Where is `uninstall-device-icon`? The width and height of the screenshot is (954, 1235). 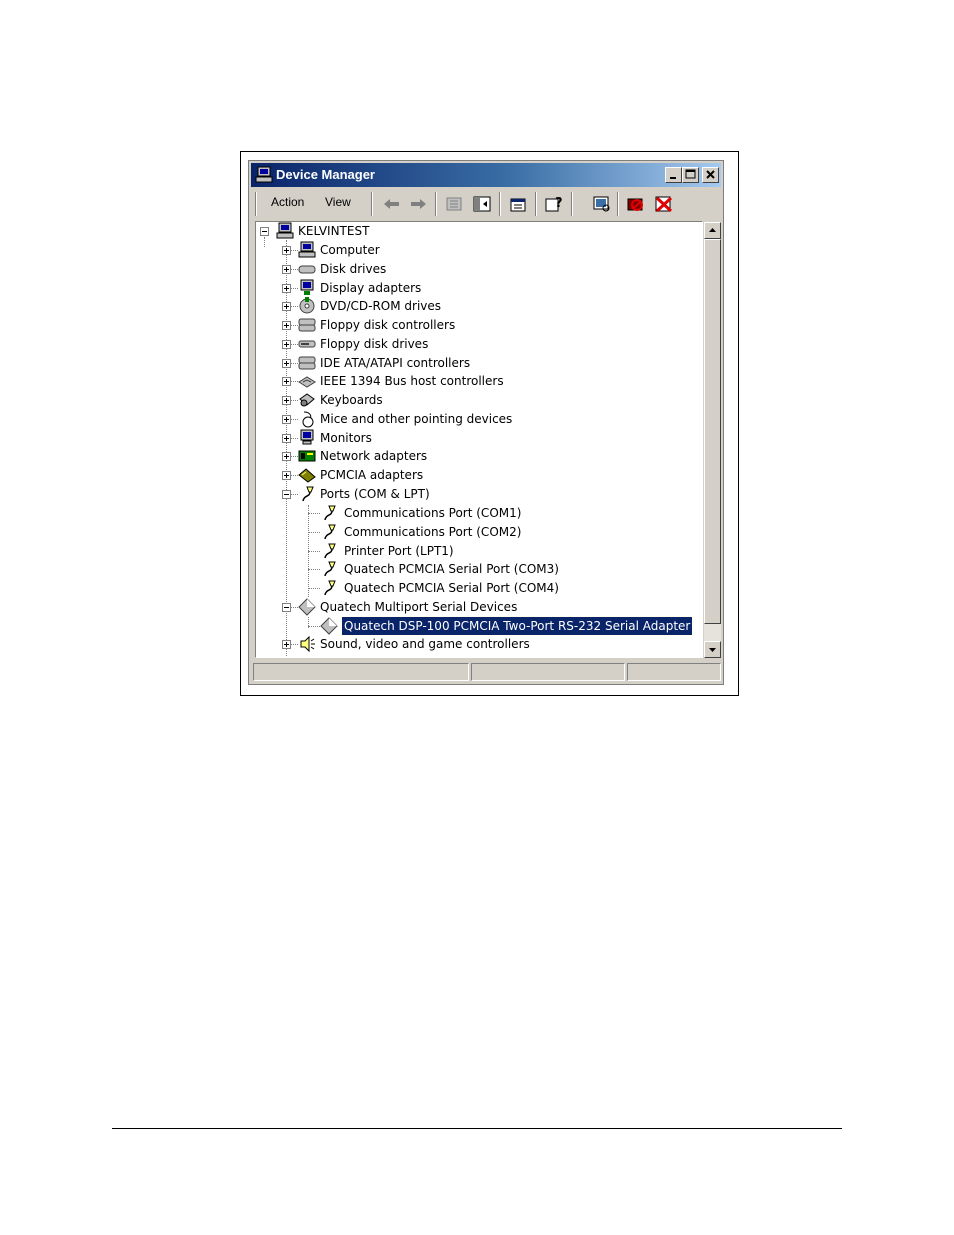
uninstall-device-icon is located at coordinates (664, 204).